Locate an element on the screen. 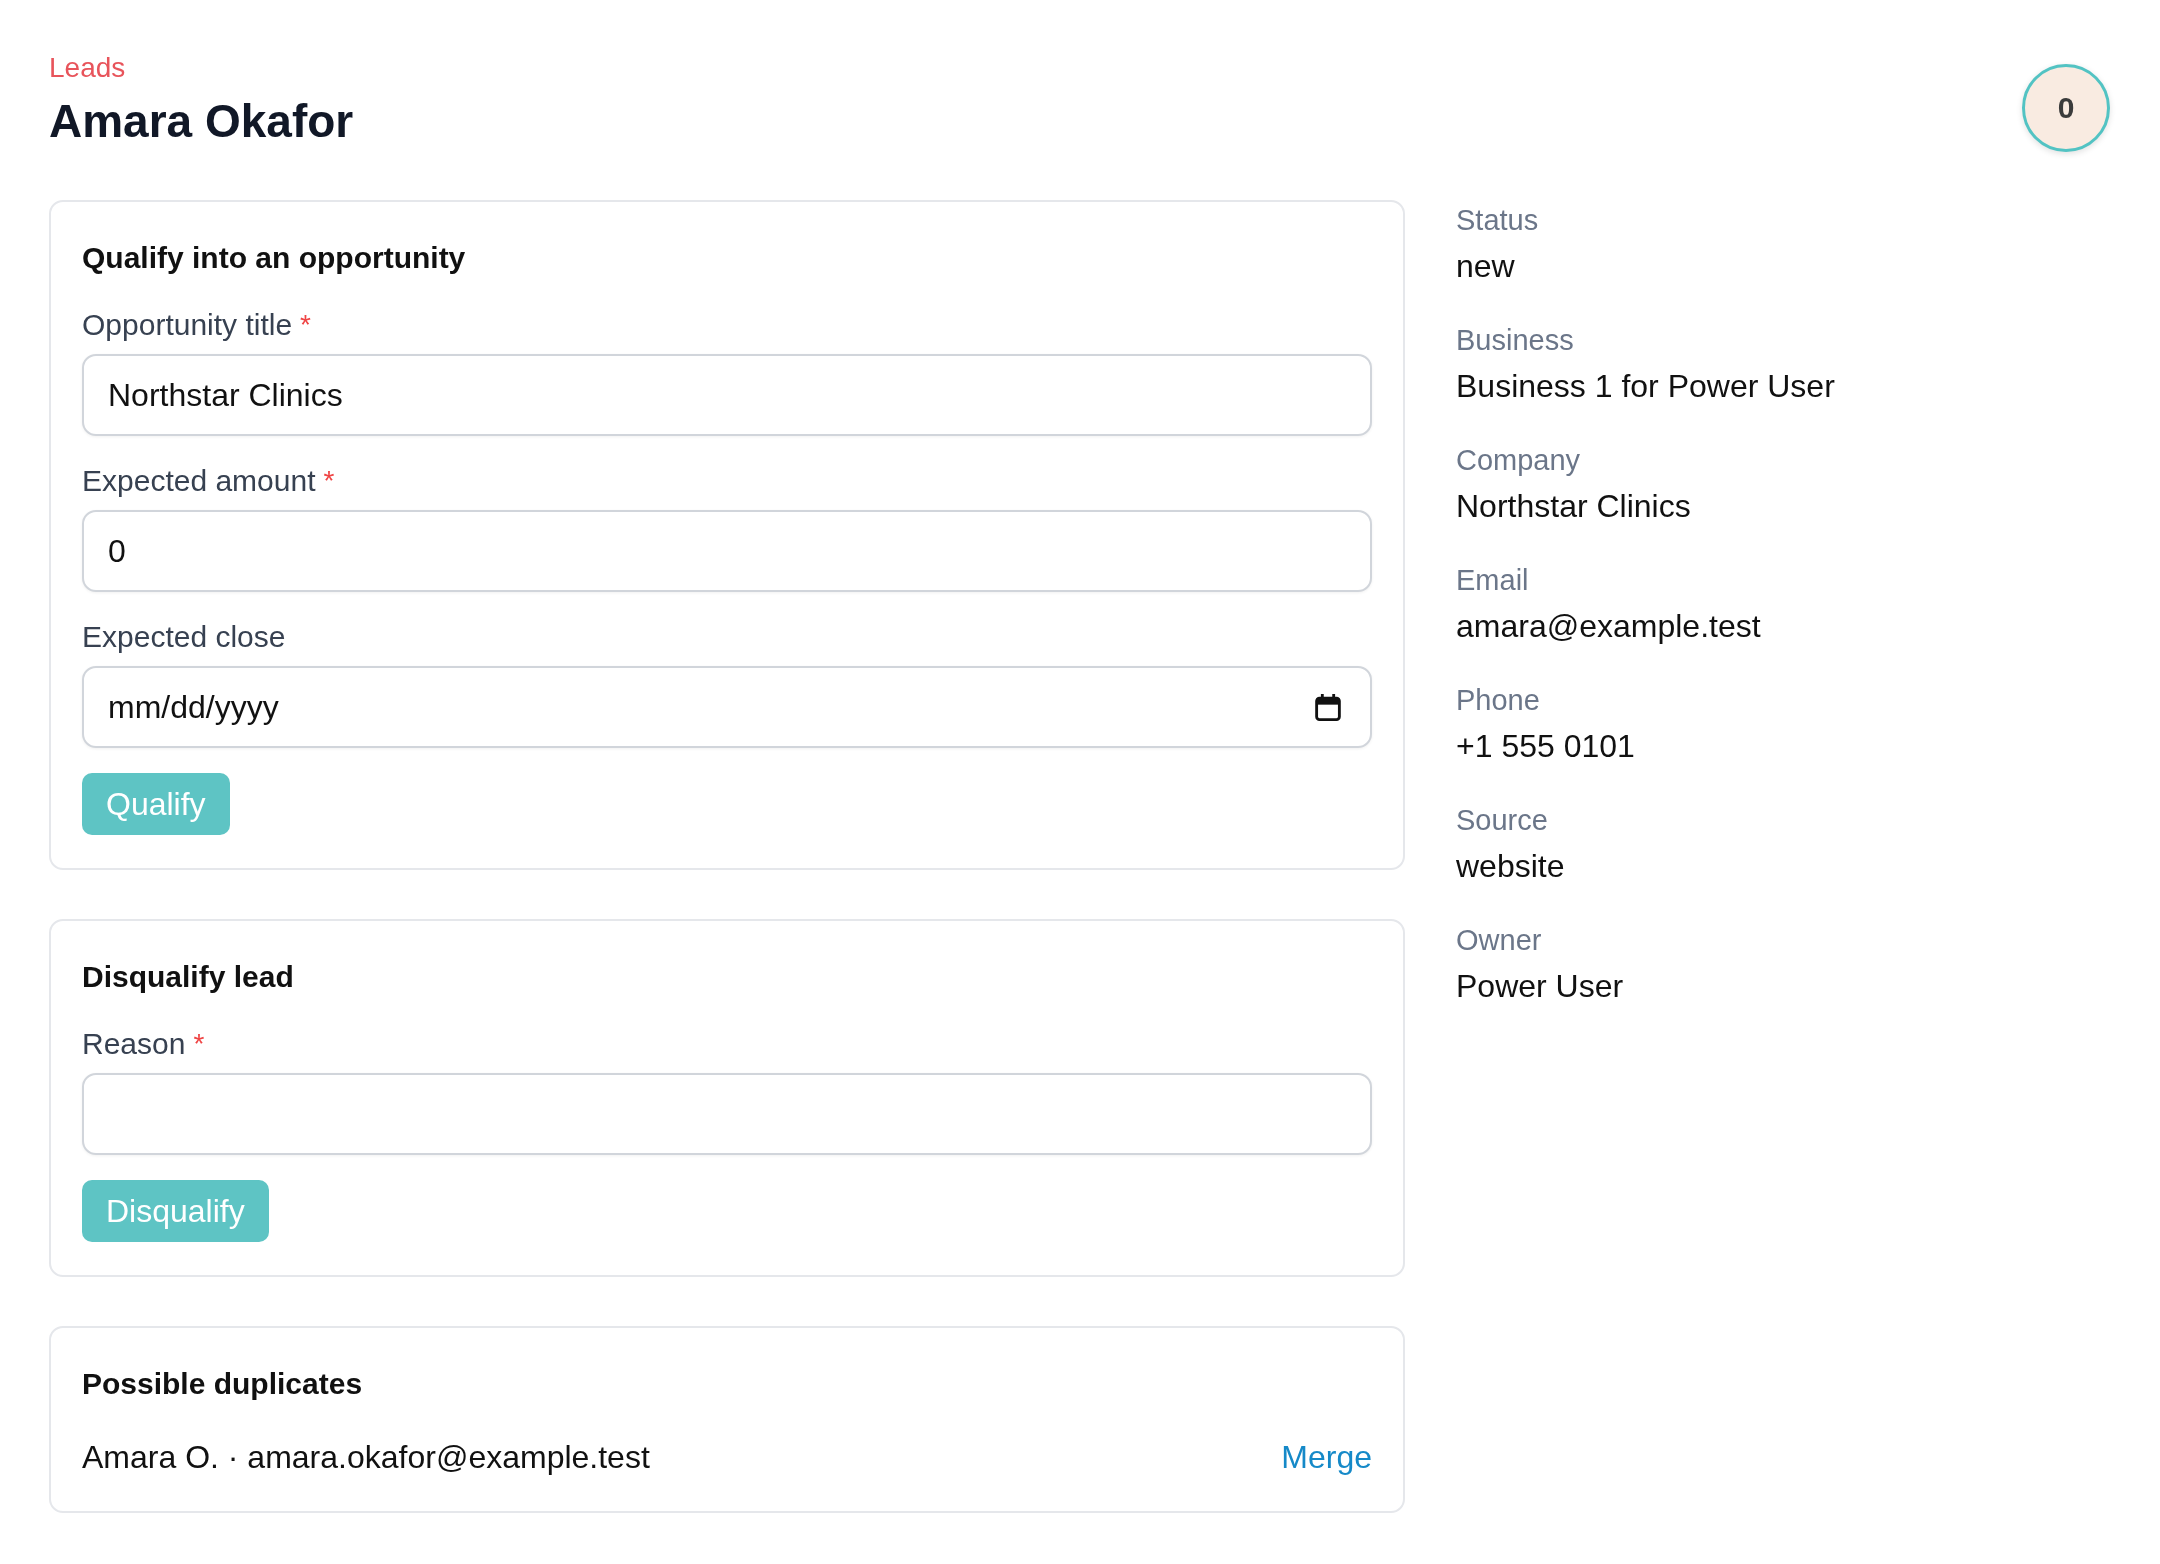 Image resolution: width=2160 pixels, height=1564 pixels. section-heading: Possible duplicates is located at coordinates (222, 1384).